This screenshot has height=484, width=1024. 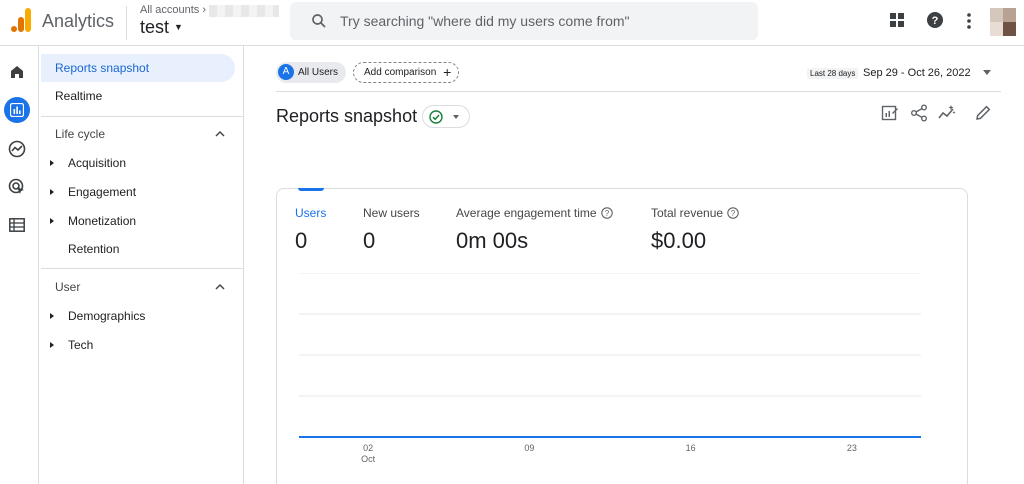 I want to click on avatar, so click(x=1003, y=22).